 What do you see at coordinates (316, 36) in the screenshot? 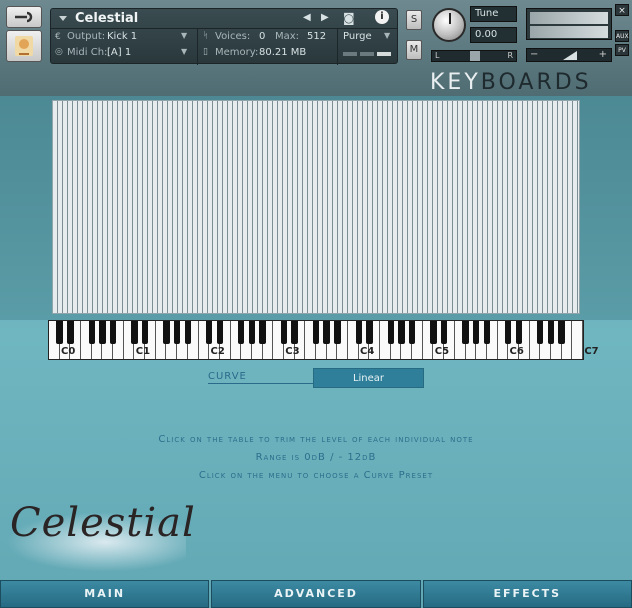
I see `max-voices-value: 512` at bounding box center [316, 36].